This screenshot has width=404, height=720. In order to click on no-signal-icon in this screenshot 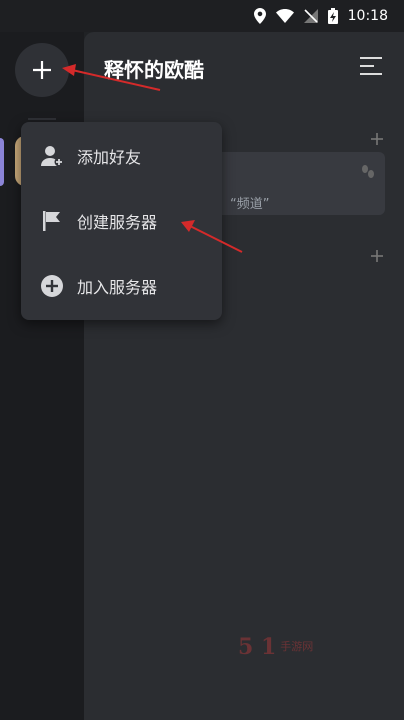, I will do `click(310, 16)`.